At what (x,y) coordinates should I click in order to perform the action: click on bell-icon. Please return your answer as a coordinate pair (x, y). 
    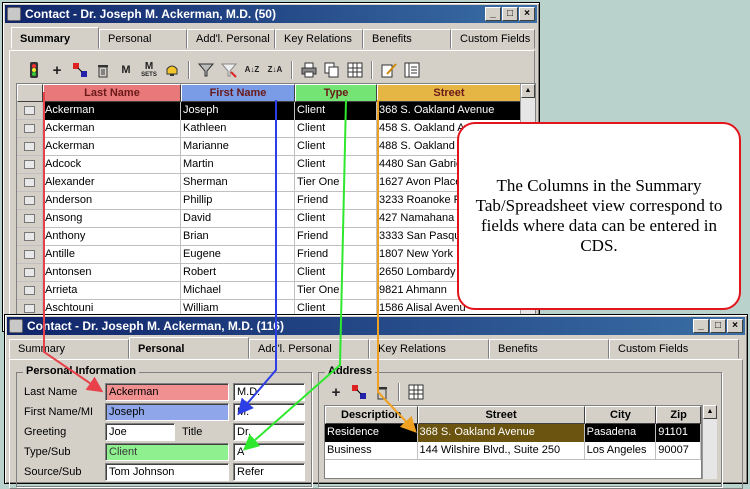
    Looking at the image, I should click on (172, 70).